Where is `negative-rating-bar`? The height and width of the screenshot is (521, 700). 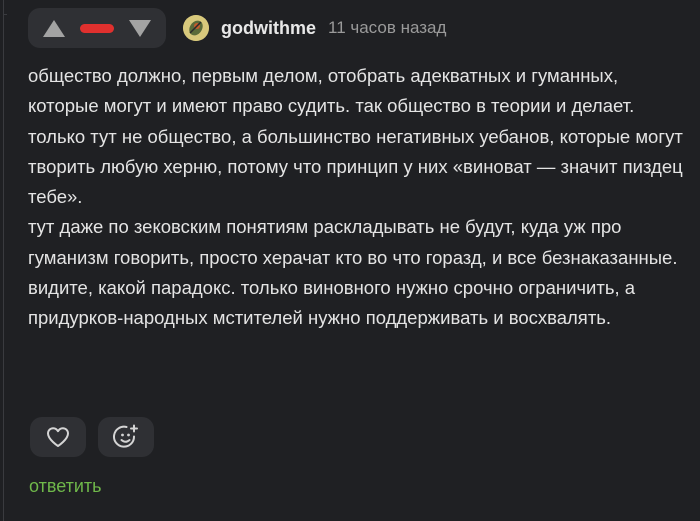
negative-rating-bar is located at coordinates (97, 28).